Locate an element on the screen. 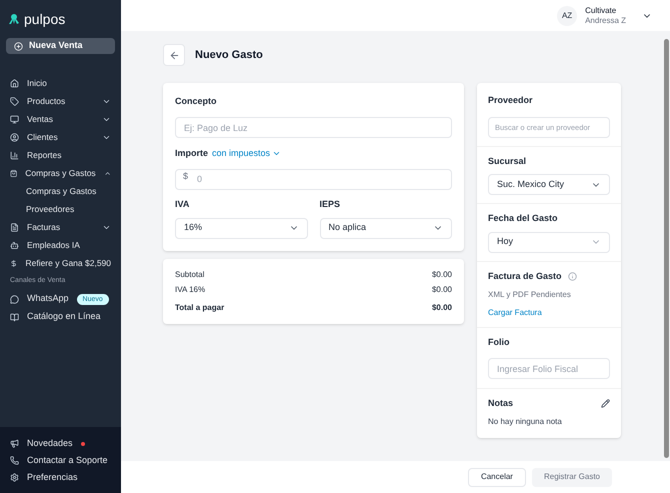 The height and width of the screenshot is (493, 670). tag-icon is located at coordinates (14, 101).